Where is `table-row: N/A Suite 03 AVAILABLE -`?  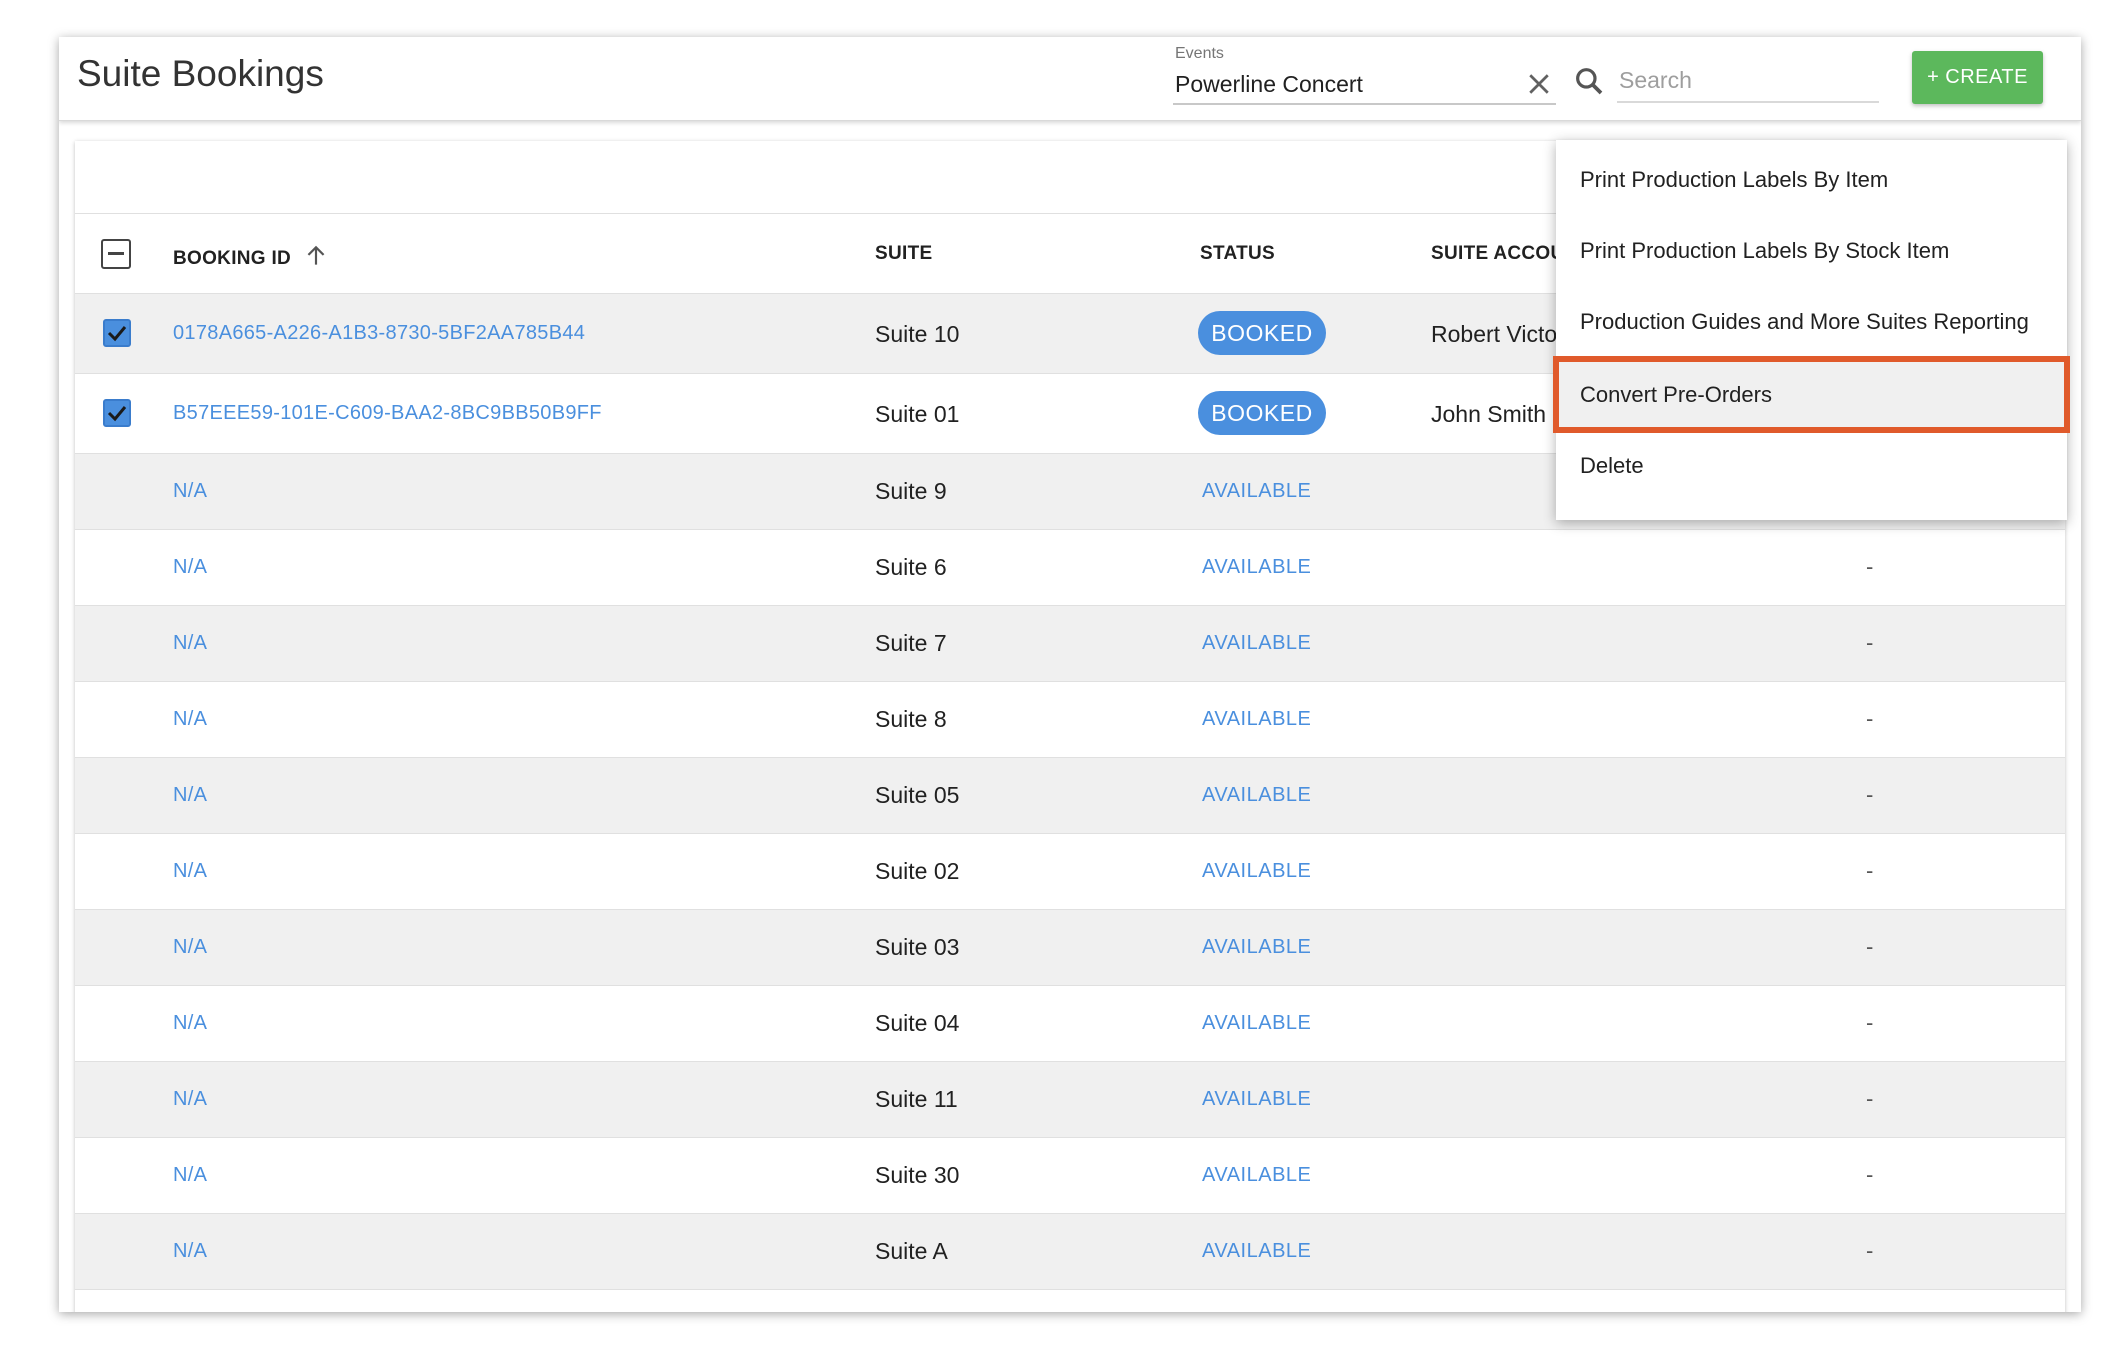 table-row: N/A Suite 03 AVAILABLE - is located at coordinates (1070, 948).